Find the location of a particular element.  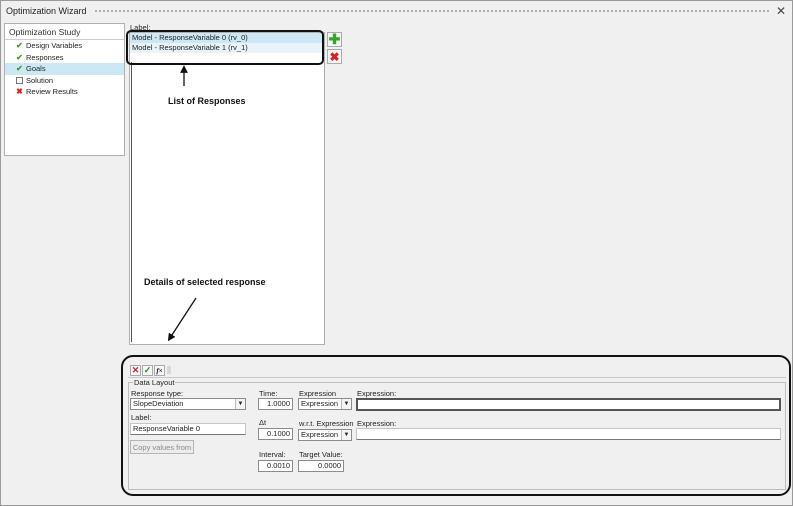

expression-type-select: Expression ▼ is located at coordinates (325, 404).